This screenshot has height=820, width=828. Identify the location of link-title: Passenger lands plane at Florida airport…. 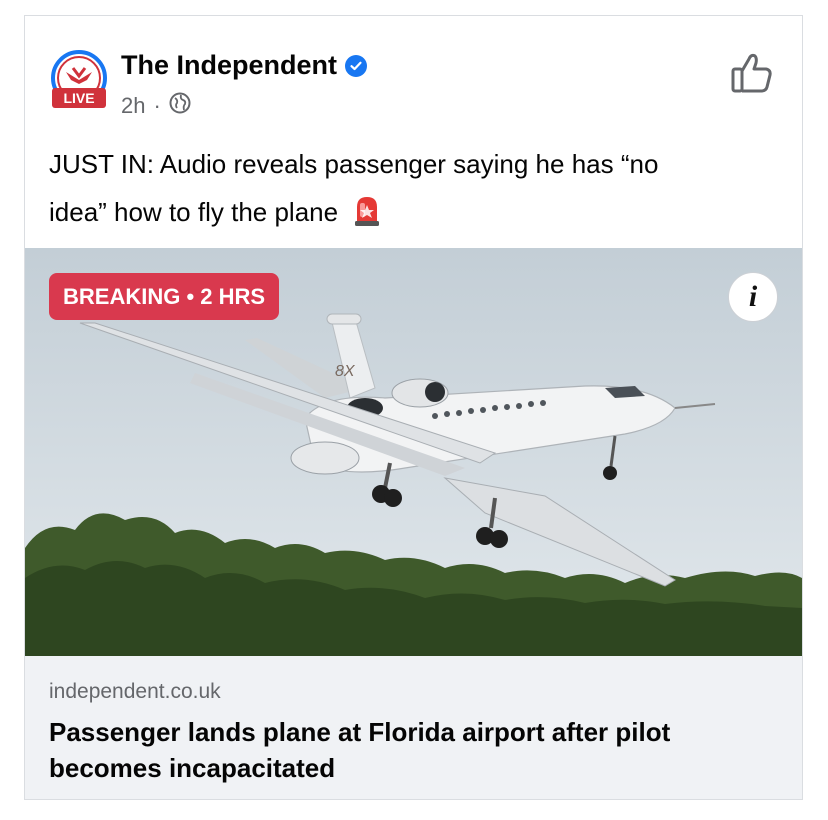
(419, 750).